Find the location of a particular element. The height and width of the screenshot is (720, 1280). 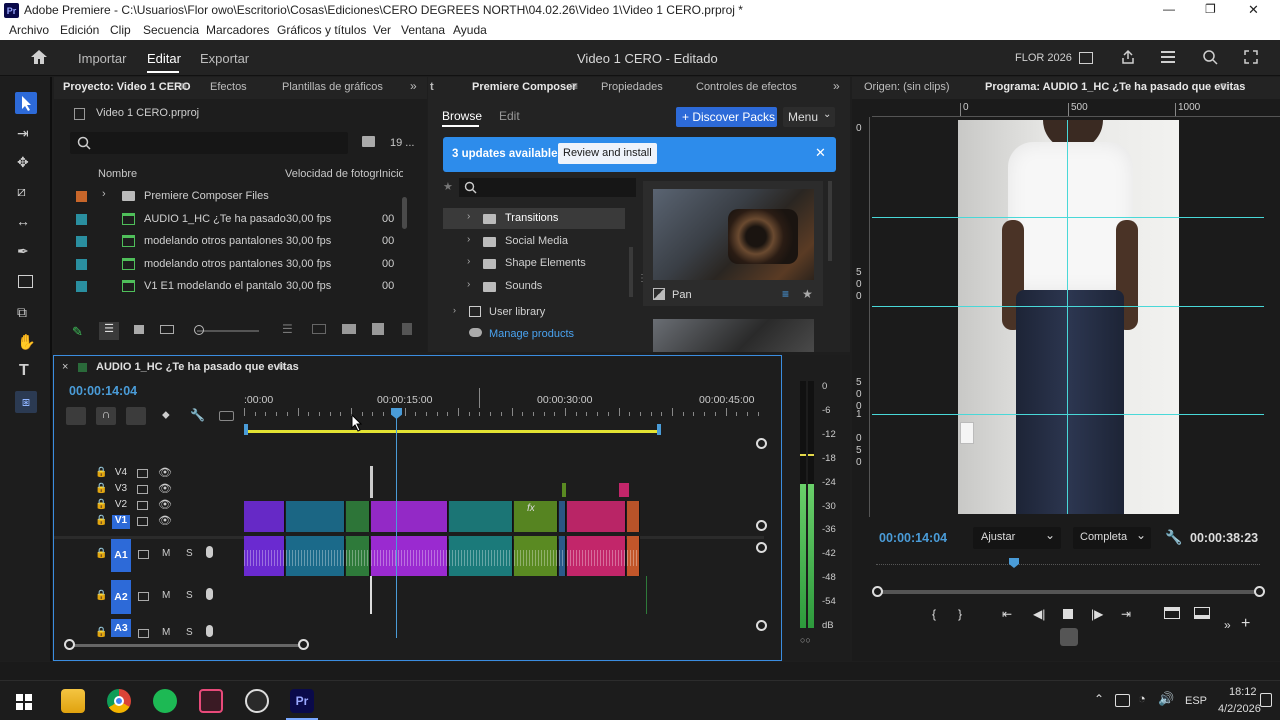

premiere-taskbar-icon: Pr is located at coordinates (302, 701).